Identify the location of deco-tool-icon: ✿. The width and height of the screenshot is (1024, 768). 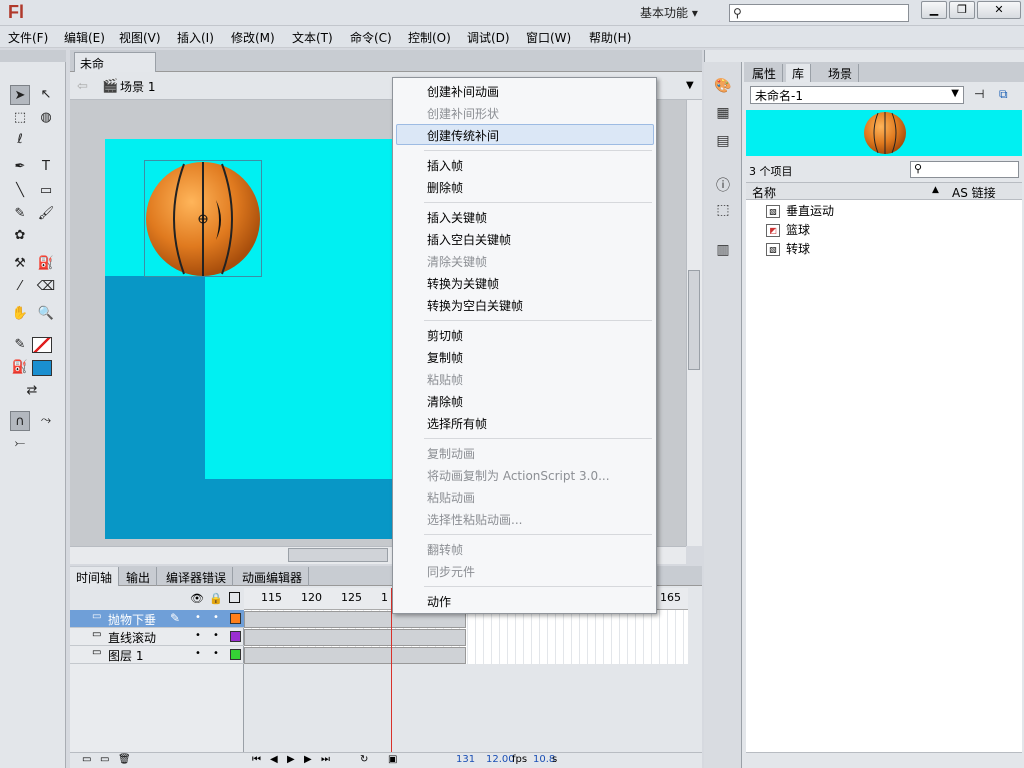
(20, 236).